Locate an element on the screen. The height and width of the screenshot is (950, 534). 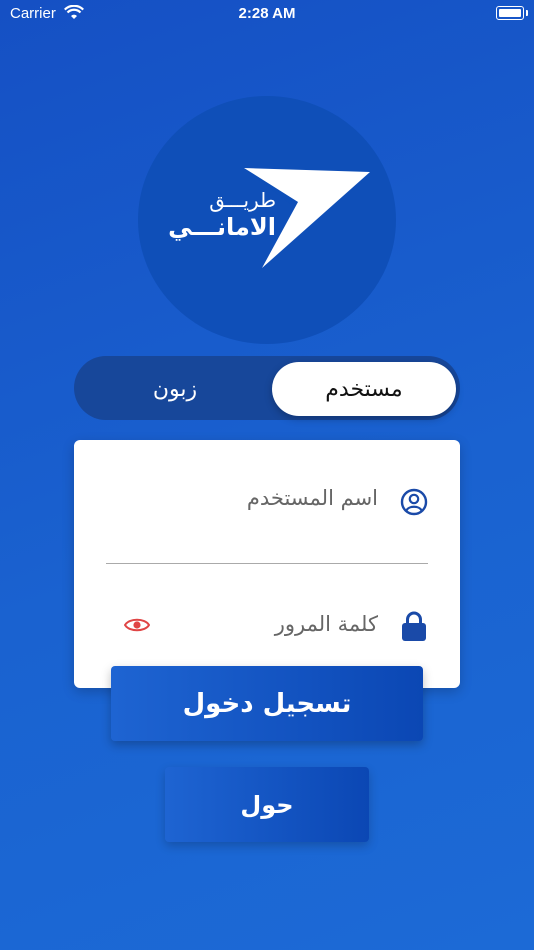
password-input: كلمة المرور is located at coordinates (326, 624).